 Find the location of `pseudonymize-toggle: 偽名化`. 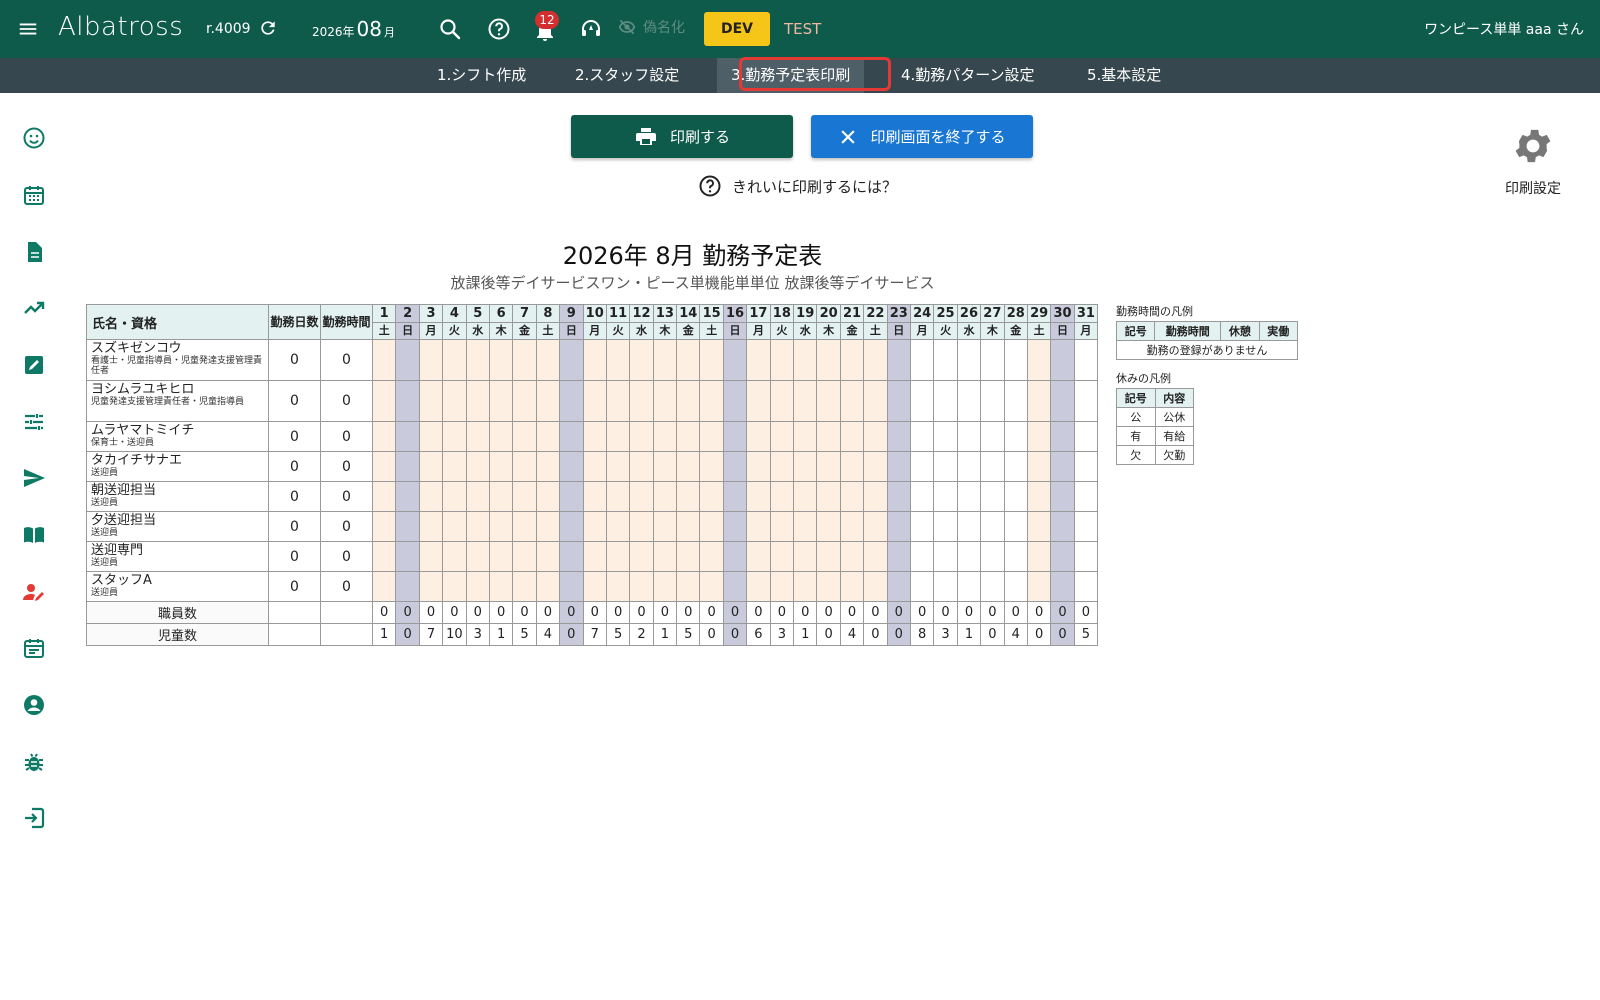

pseudonymize-toggle: 偽名化 is located at coordinates (651, 27).